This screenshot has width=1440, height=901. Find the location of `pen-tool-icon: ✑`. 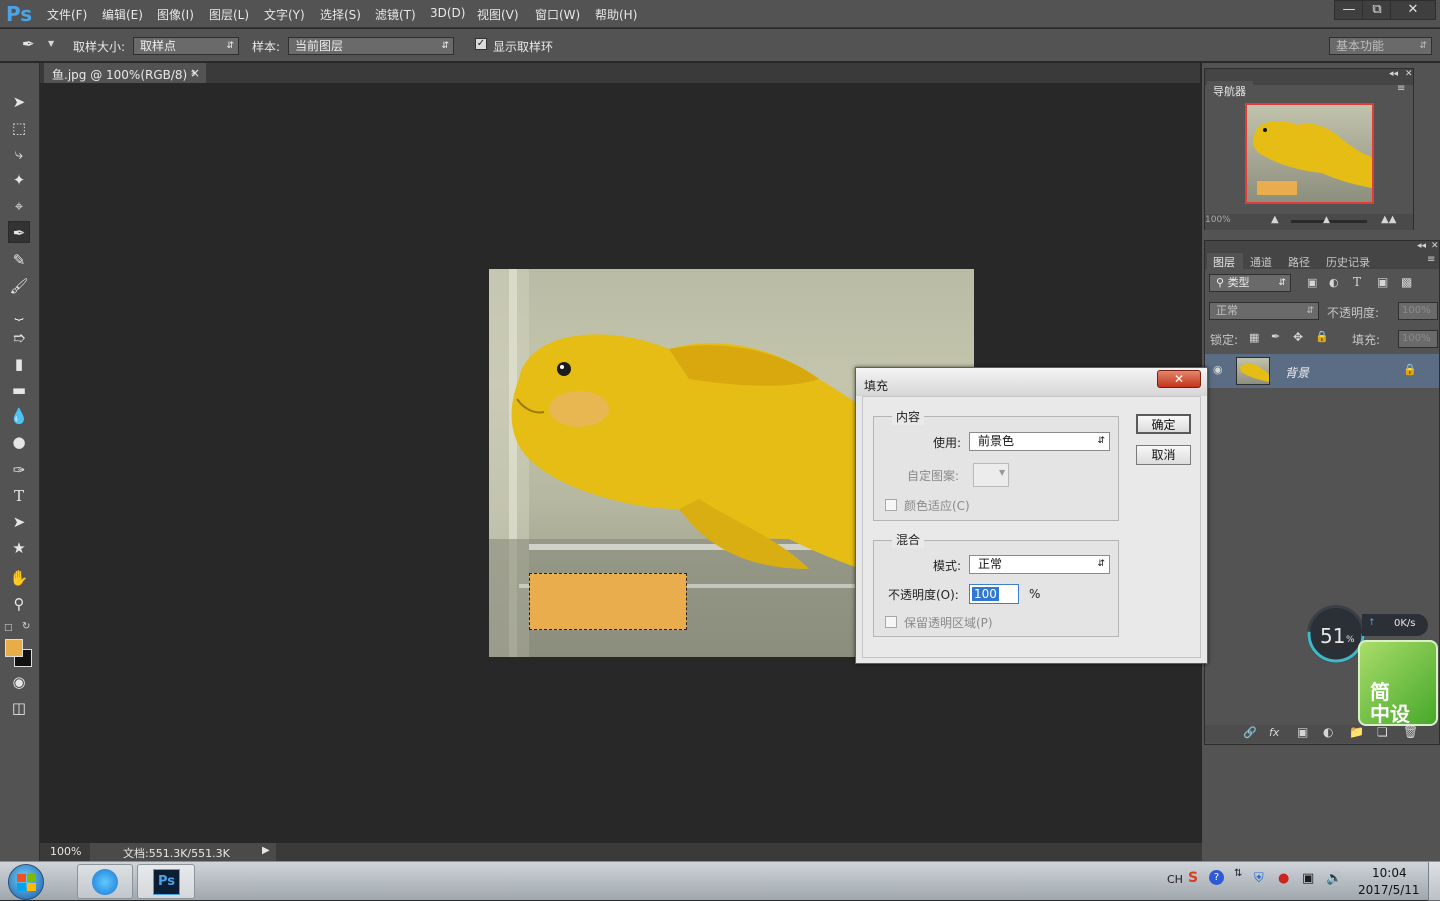

pen-tool-icon: ✑ is located at coordinates (19, 470).